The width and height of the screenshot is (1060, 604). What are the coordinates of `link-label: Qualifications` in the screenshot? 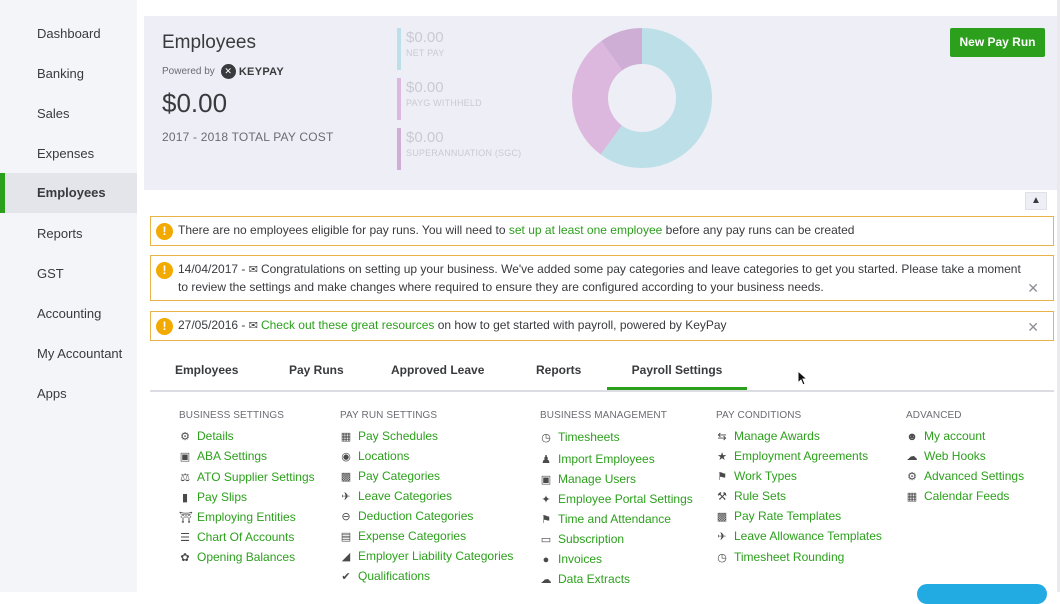 It's located at (394, 576).